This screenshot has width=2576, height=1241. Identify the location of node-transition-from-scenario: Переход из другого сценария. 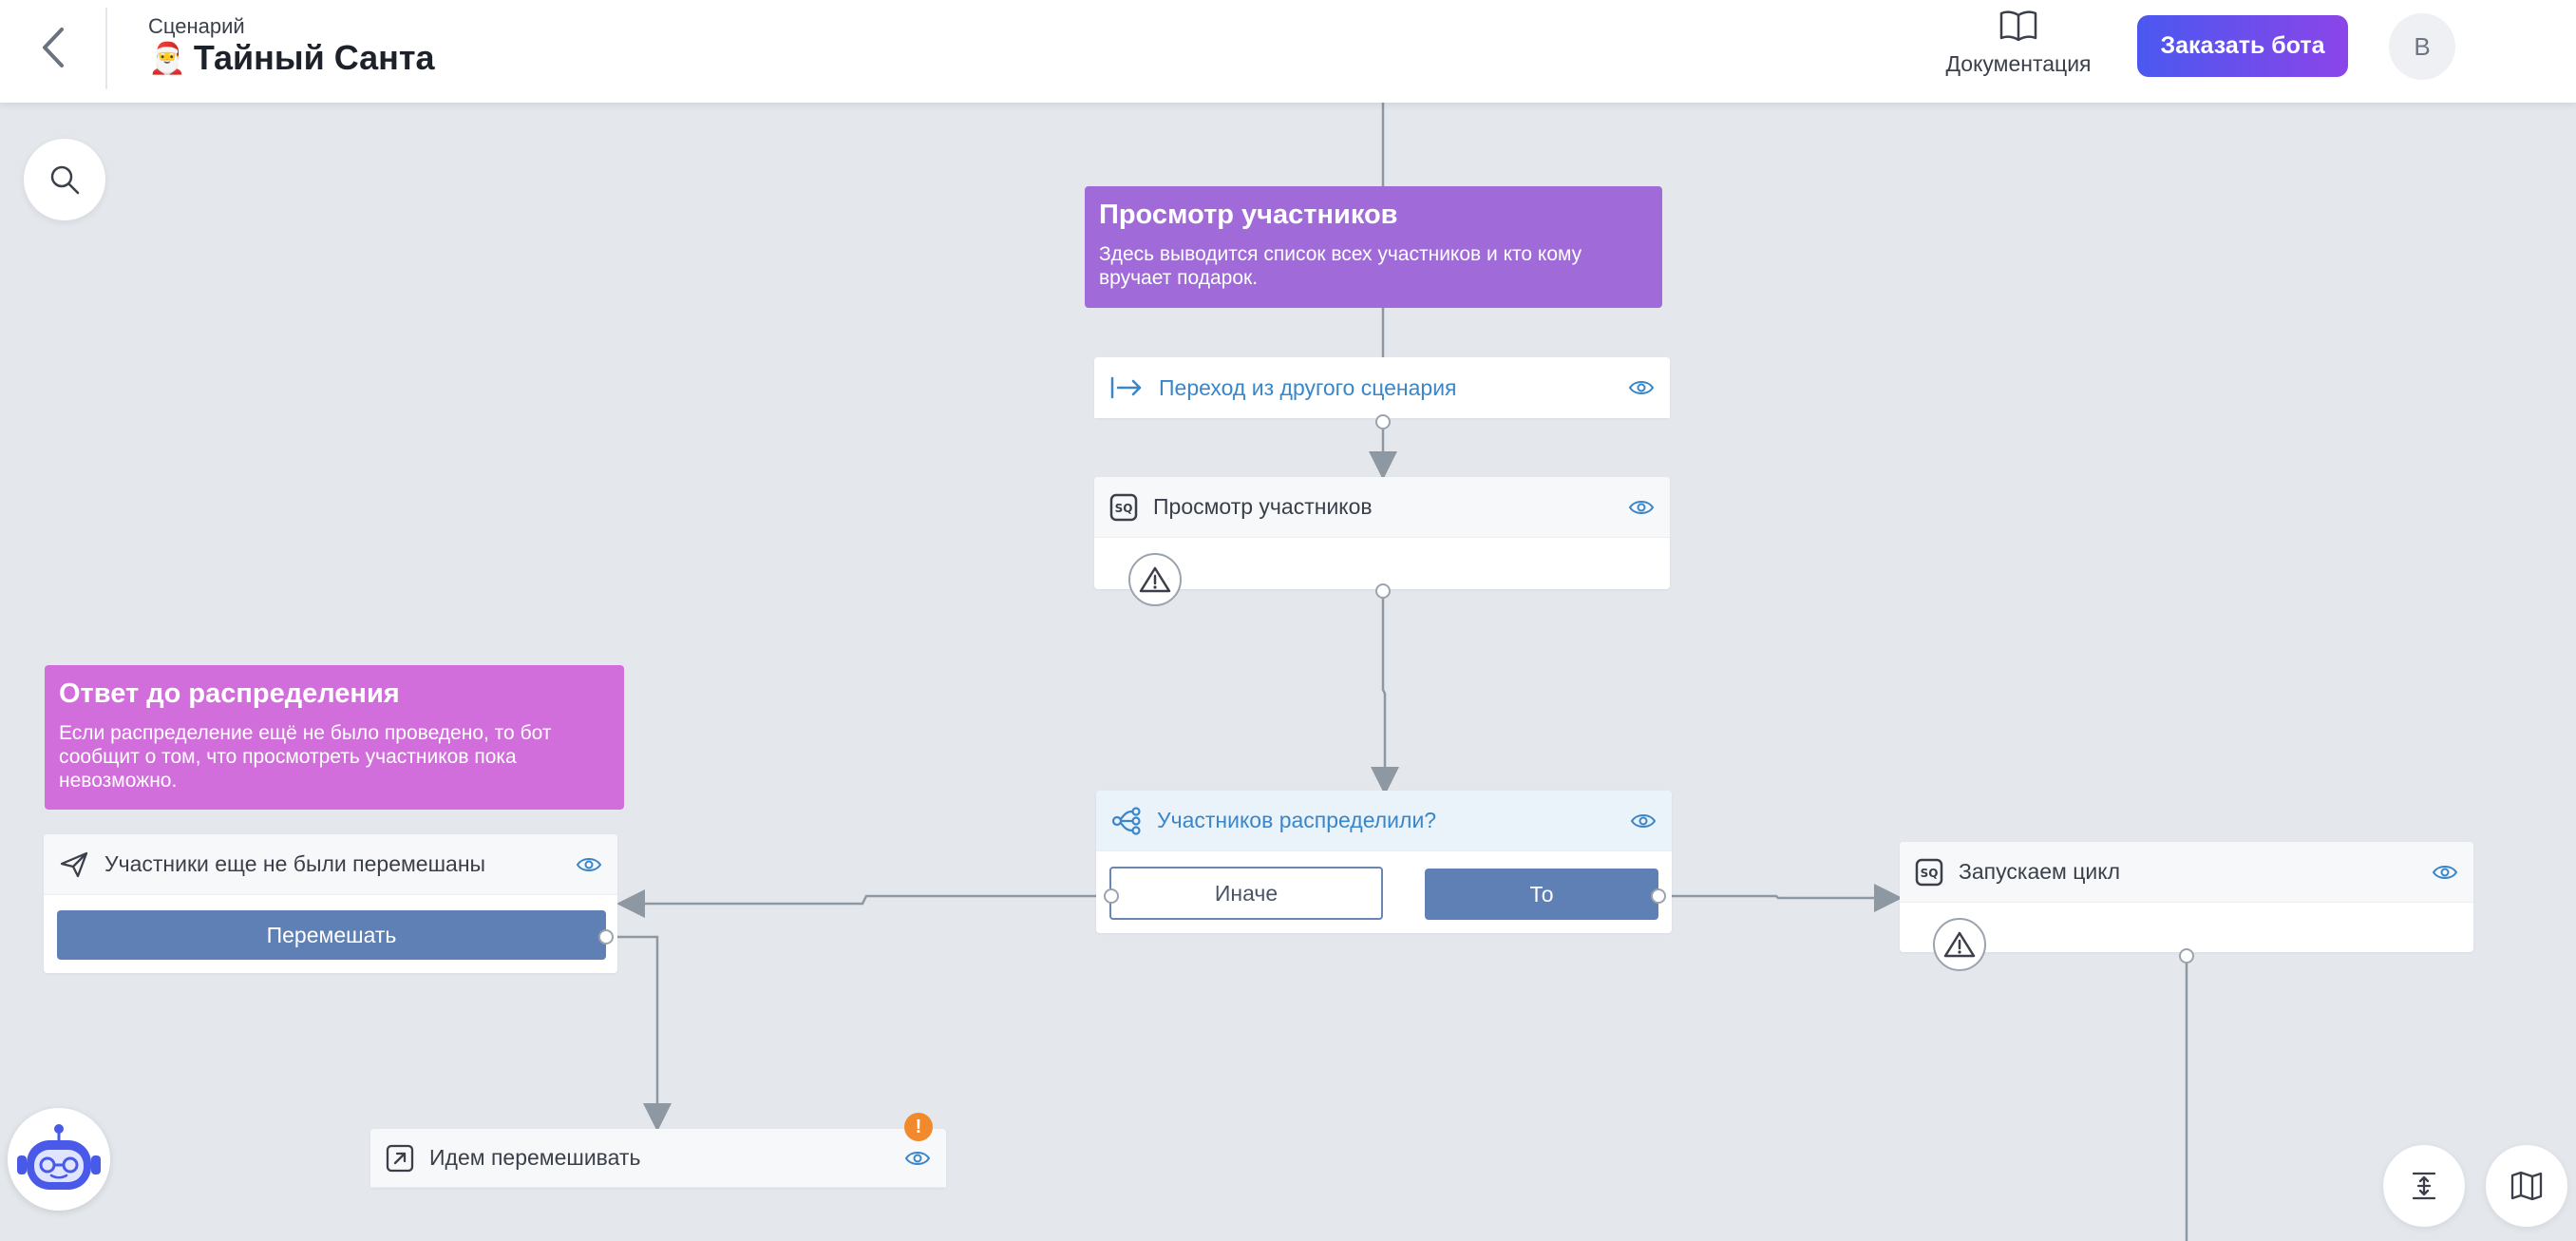
(1382, 387).